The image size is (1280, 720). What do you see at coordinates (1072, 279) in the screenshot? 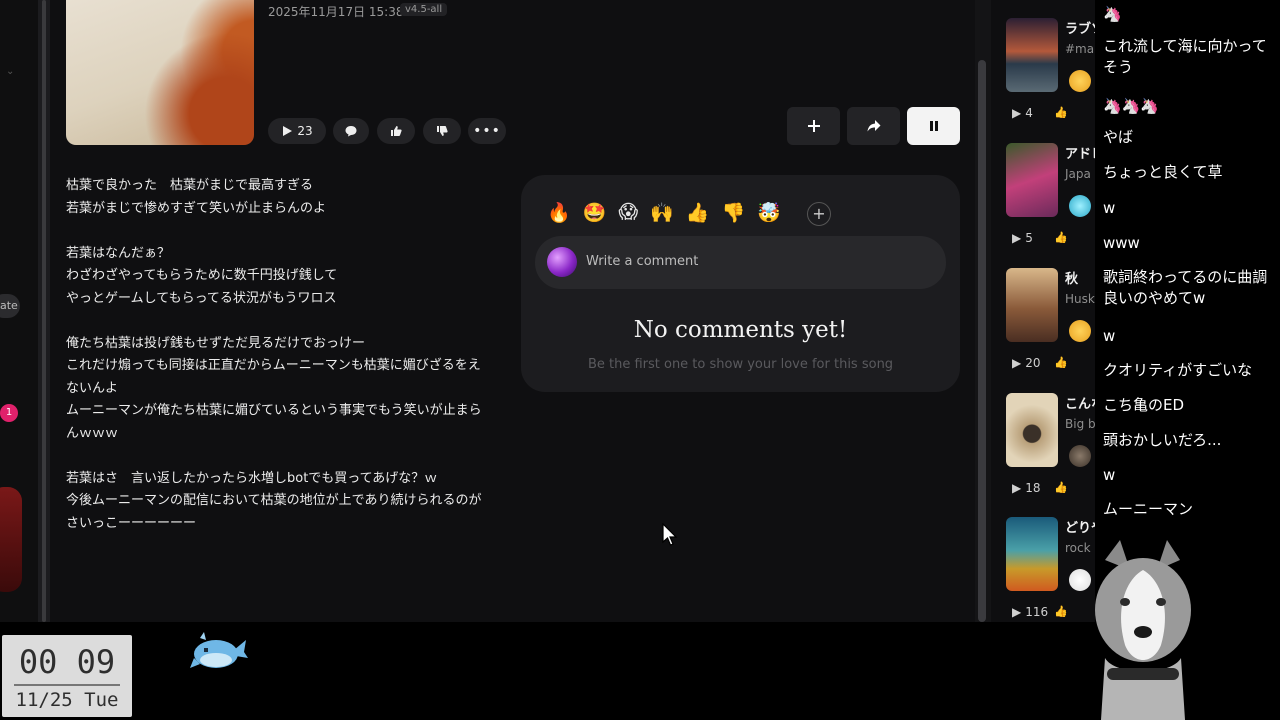
I see `playlist-item-title: 秋` at bounding box center [1072, 279].